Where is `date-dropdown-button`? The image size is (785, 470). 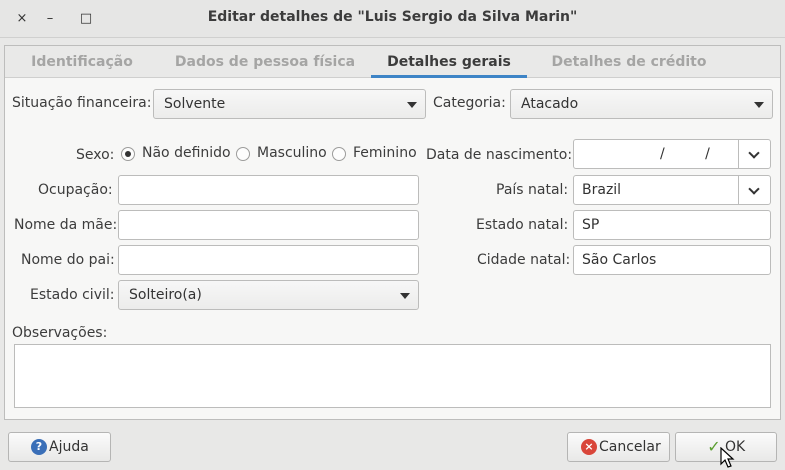 date-dropdown-button is located at coordinates (754, 154).